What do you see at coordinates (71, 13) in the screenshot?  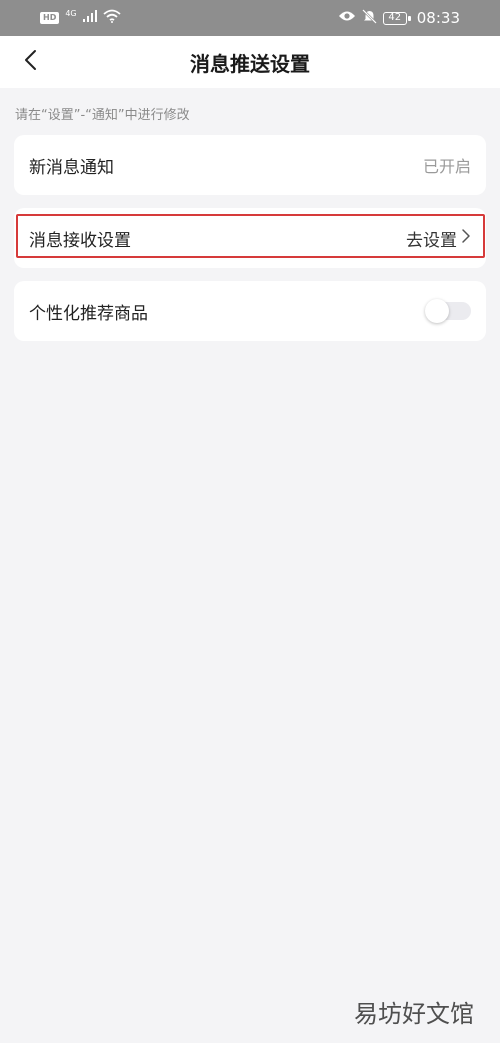 I see `network-type: 4G` at bounding box center [71, 13].